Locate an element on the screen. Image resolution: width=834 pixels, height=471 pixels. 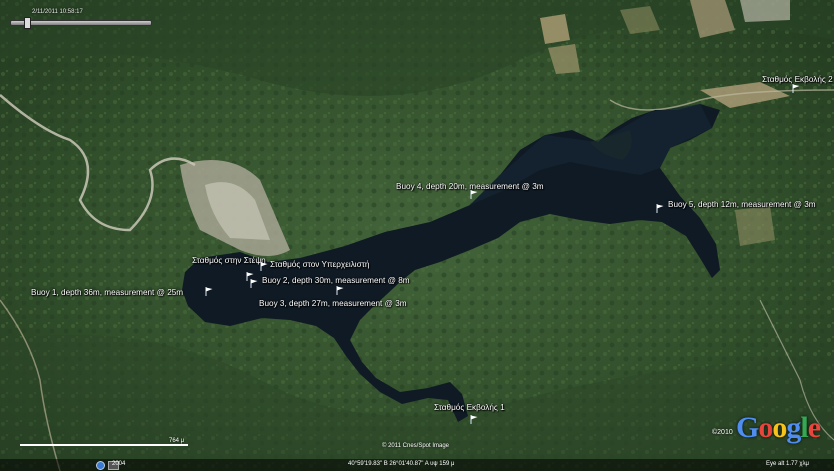
scale-bar is located at coordinates (104, 445).